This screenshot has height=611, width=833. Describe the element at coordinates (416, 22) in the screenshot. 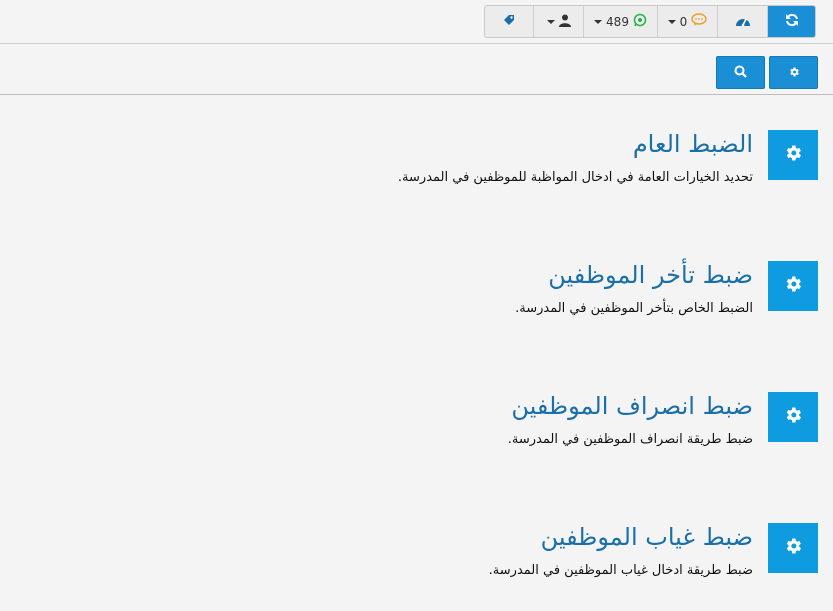

I see `top-toolbar: 489 0` at that location.